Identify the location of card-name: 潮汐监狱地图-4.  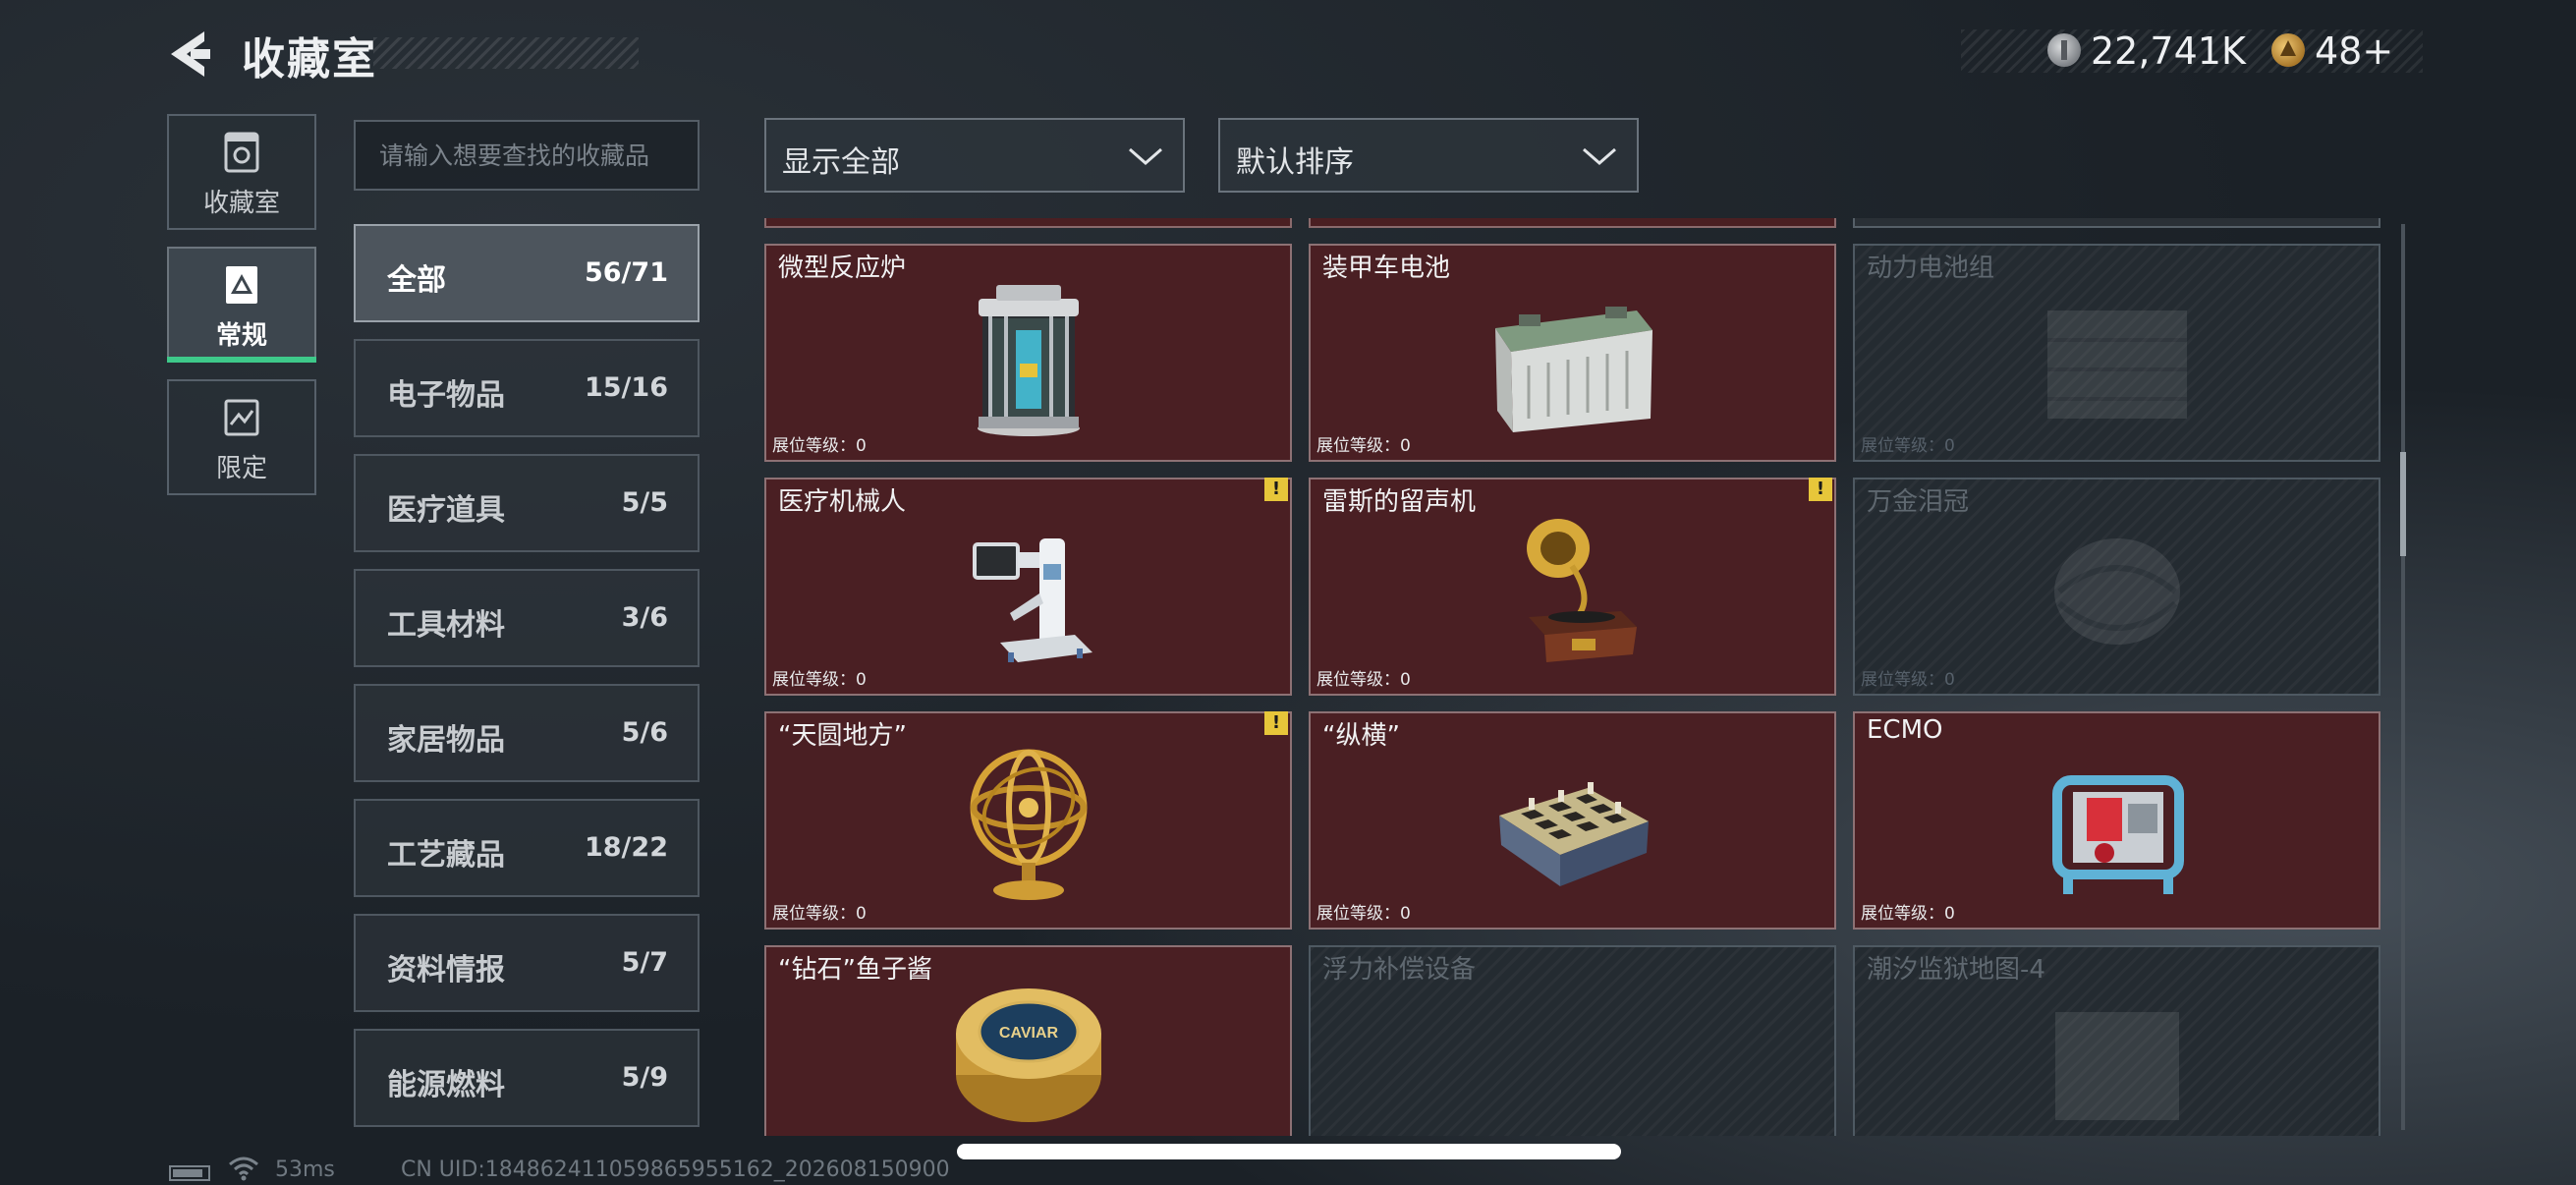
(1956, 970).